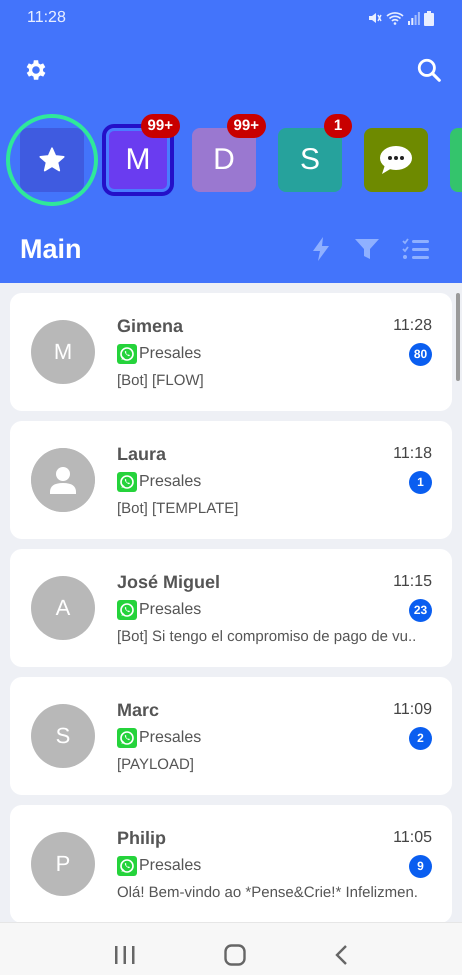  What do you see at coordinates (63, 864) in the screenshot?
I see `avatar: P` at bounding box center [63, 864].